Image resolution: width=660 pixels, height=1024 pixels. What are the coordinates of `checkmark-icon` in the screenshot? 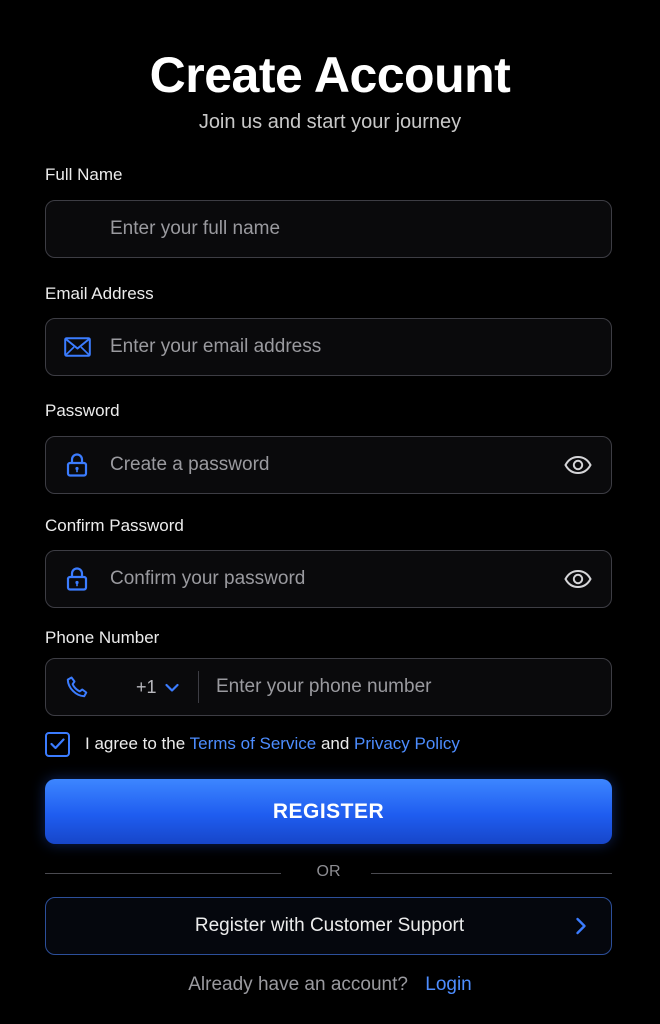 It's located at (57, 744).